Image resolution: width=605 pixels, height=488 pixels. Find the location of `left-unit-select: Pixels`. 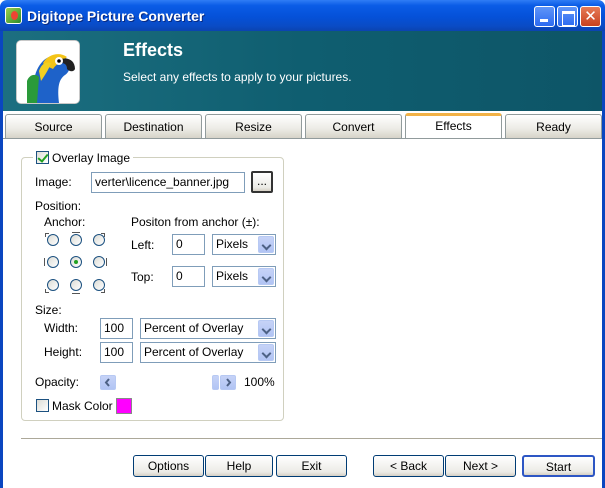

left-unit-select: Pixels is located at coordinates (244, 244).